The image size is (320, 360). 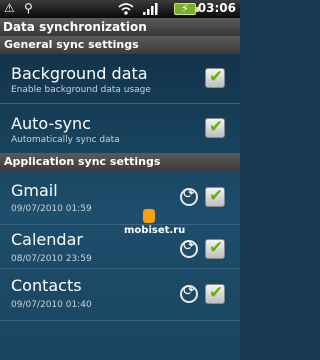 I want to click on setting-title: Background data, so click(x=79, y=73).